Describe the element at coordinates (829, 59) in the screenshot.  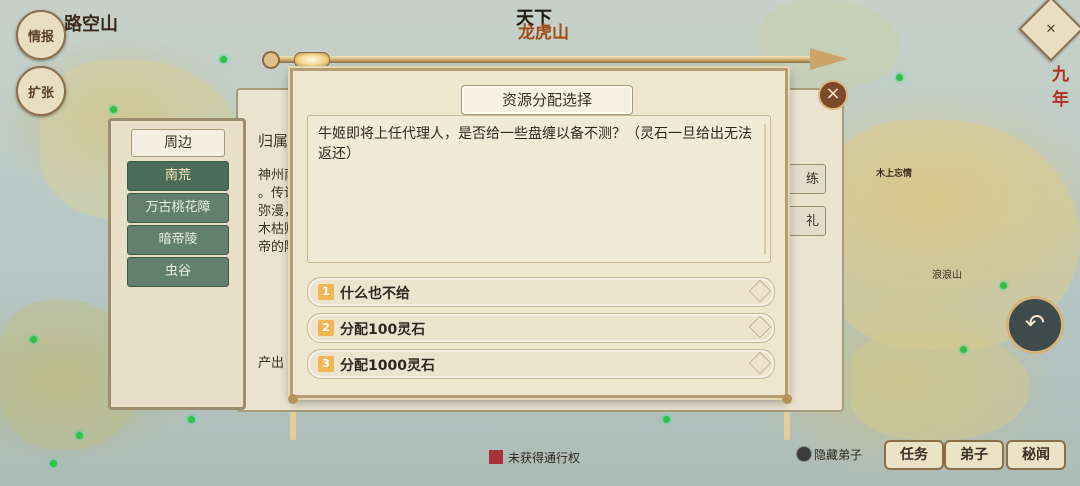
I see `arrow-tip-icon` at that location.